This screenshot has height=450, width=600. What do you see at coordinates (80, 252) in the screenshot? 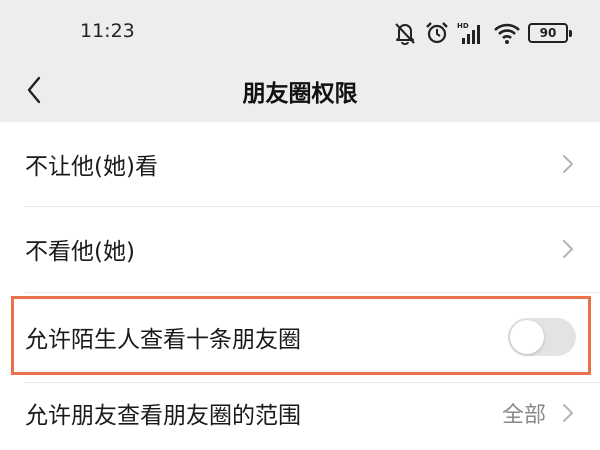
I see `row-label: 不看他(她)` at bounding box center [80, 252].